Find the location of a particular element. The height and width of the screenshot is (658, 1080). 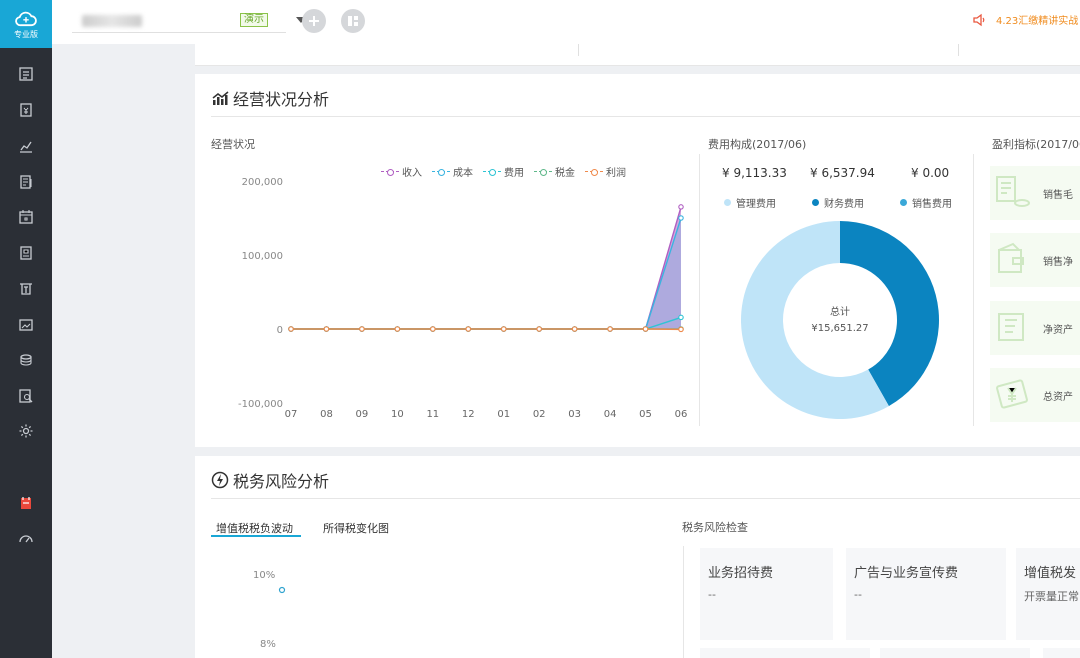

coins-document-icon is located at coordinates (1013, 191).